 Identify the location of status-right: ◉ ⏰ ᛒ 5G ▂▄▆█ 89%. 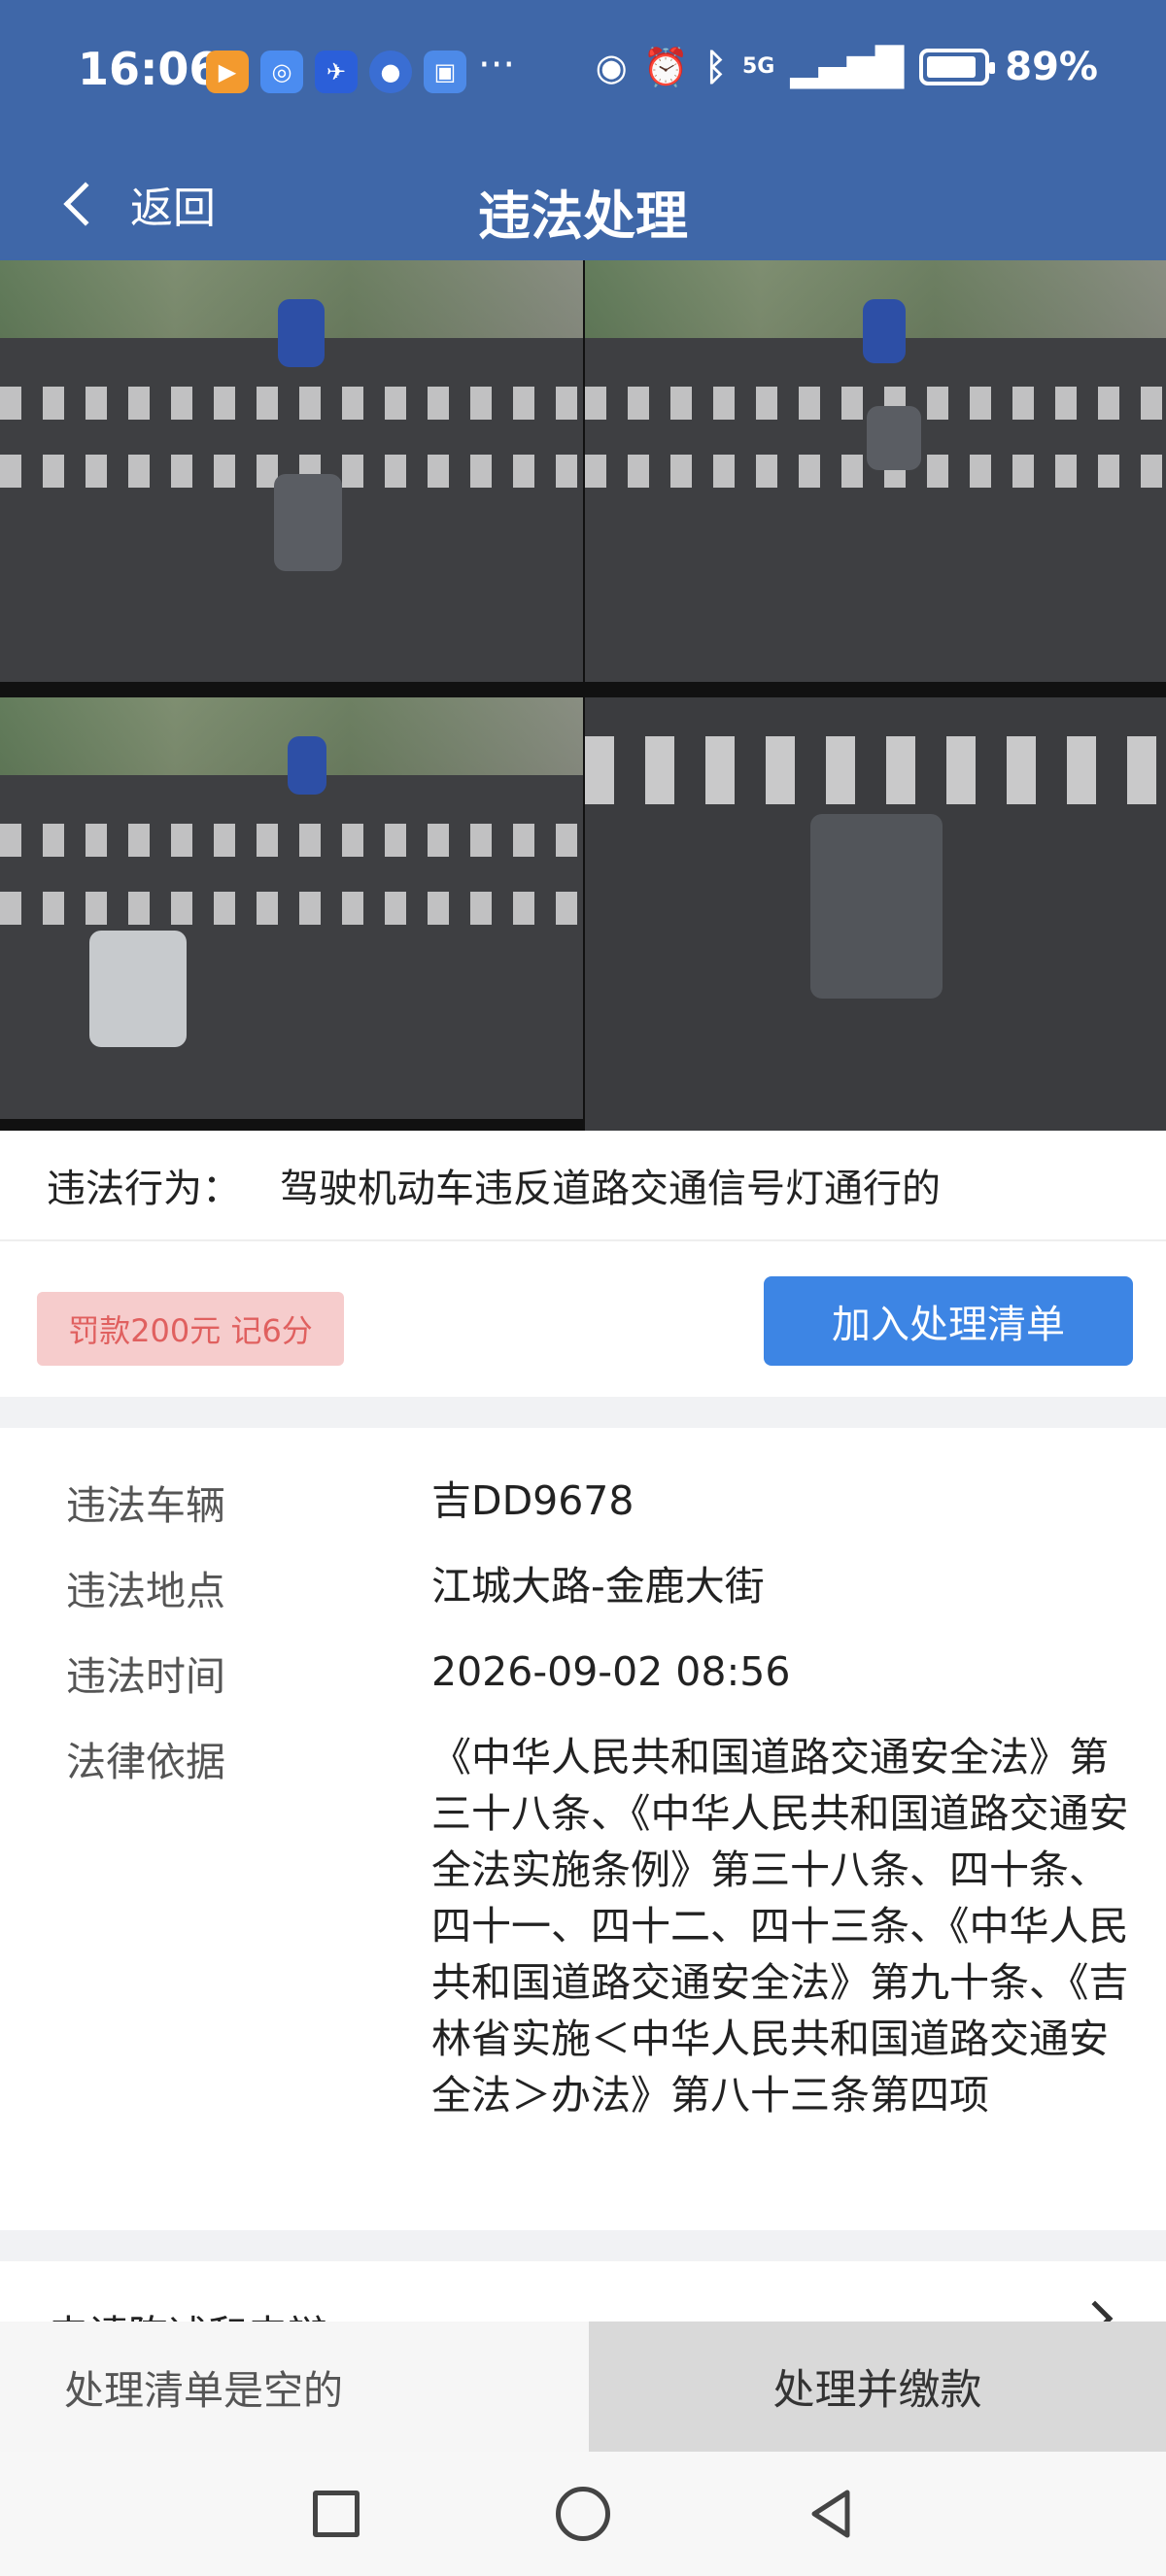
(847, 67).